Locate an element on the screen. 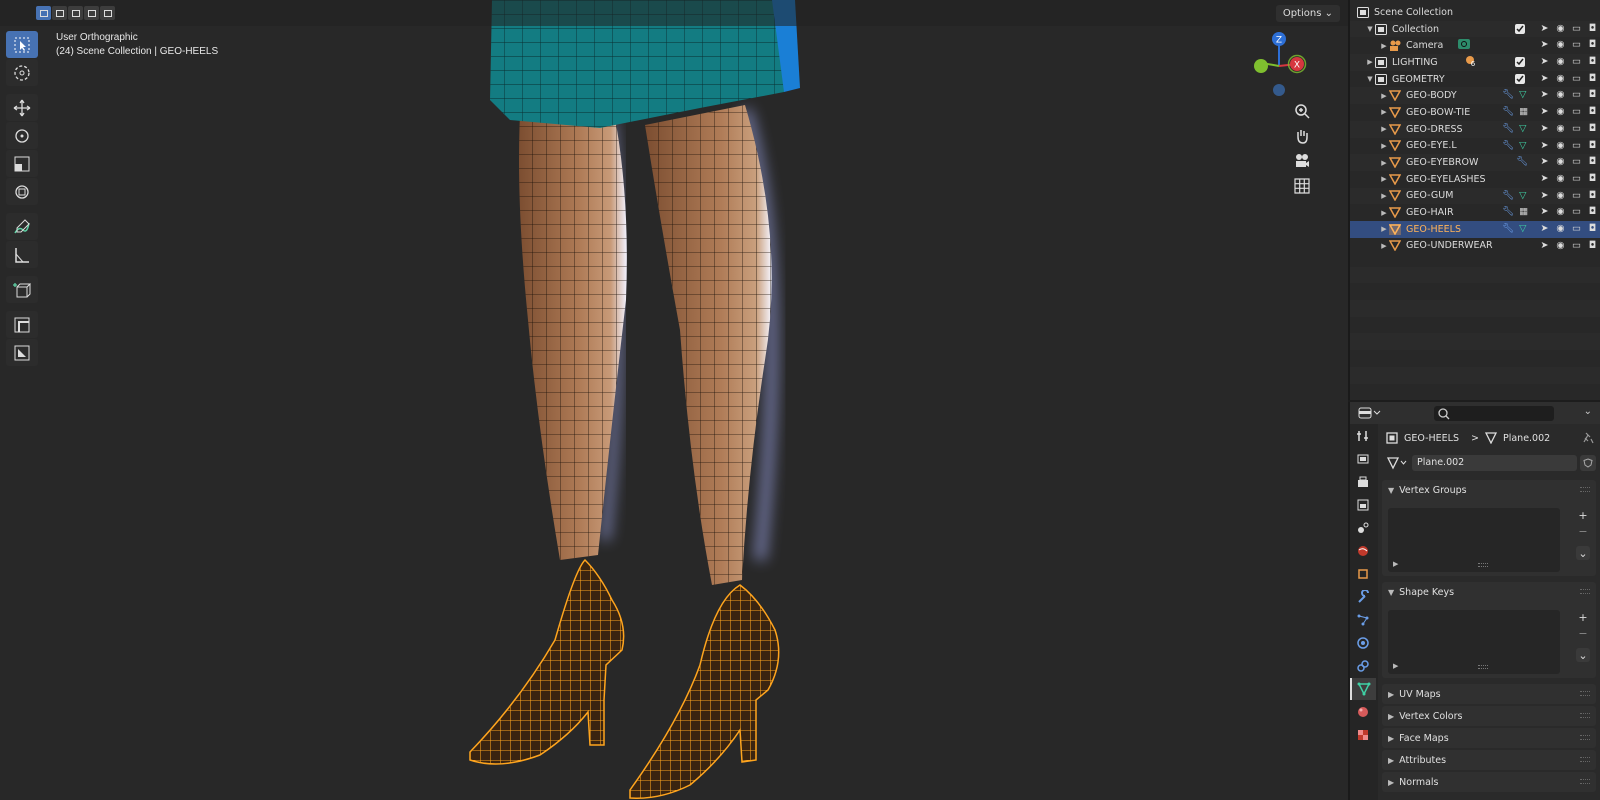 This screenshot has height=800, width=1600. physics-tab-icon is located at coordinates (1363, 643).